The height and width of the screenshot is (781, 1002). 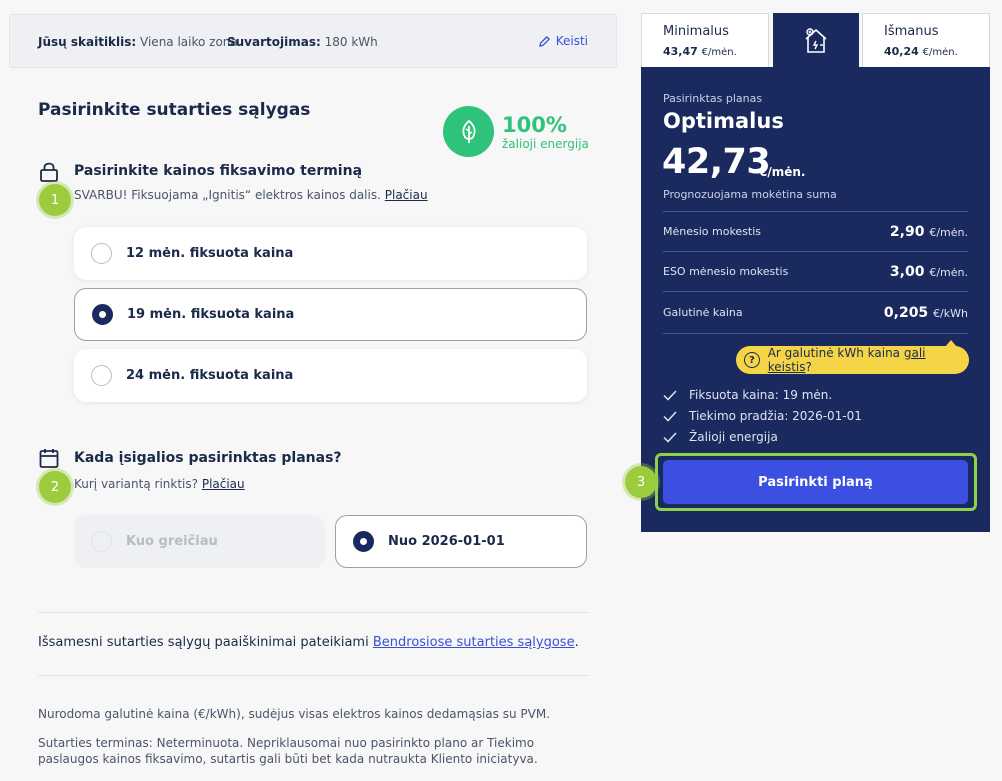 What do you see at coordinates (815, 482) in the screenshot?
I see `choose-plan-button: Pasirinkti planą` at bounding box center [815, 482].